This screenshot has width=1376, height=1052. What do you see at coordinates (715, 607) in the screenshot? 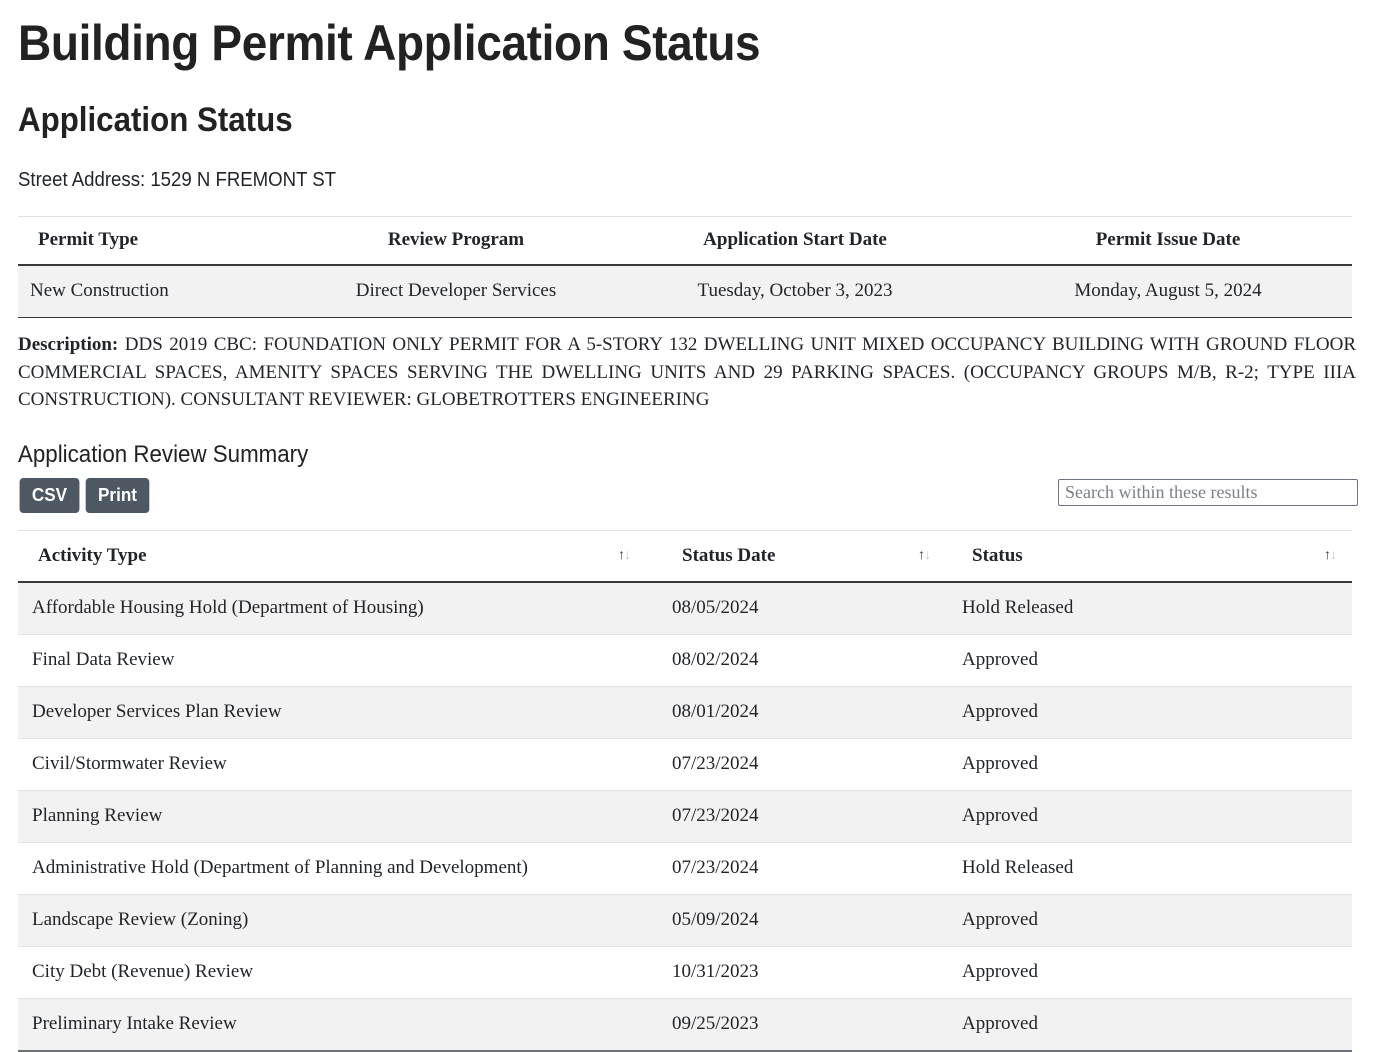
I see `review-cell-status-date-text: 08/05/2024` at bounding box center [715, 607].